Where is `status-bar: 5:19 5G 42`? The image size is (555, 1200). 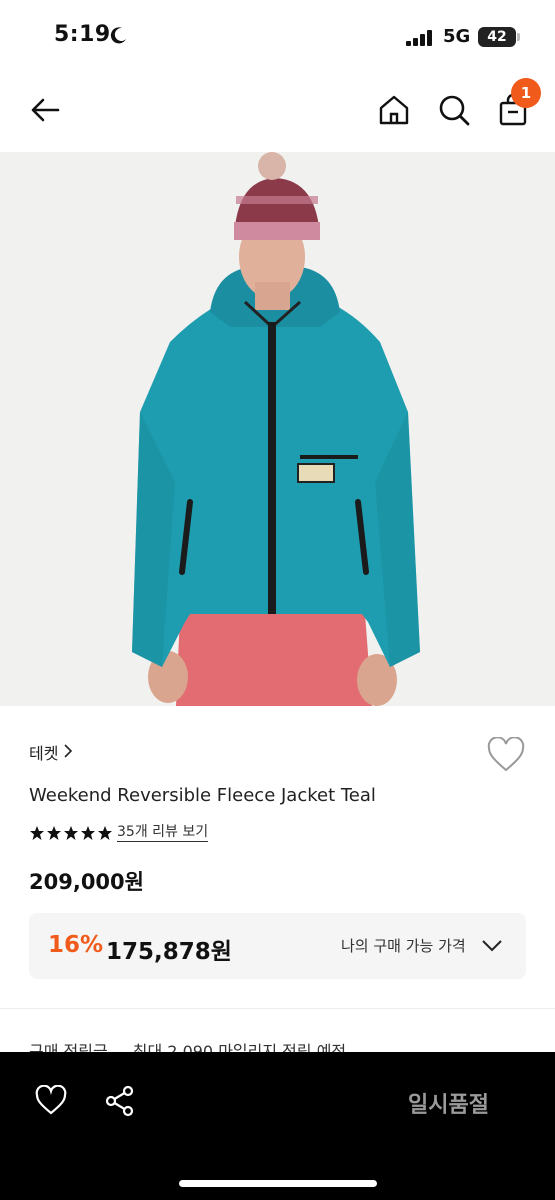 status-bar: 5:19 5G 42 is located at coordinates (277, 36).